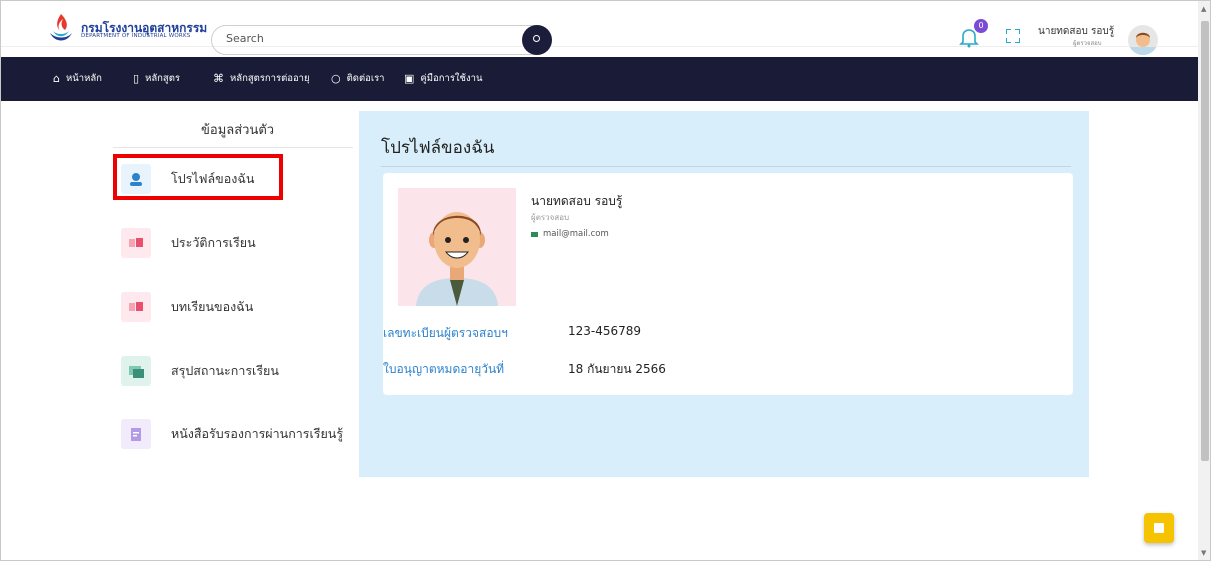 The height and width of the screenshot is (561, 1211). Describe the element at coordinates (162, 78) in the screenshot. I see `nav-item-label: หลักสูตร` at that location.